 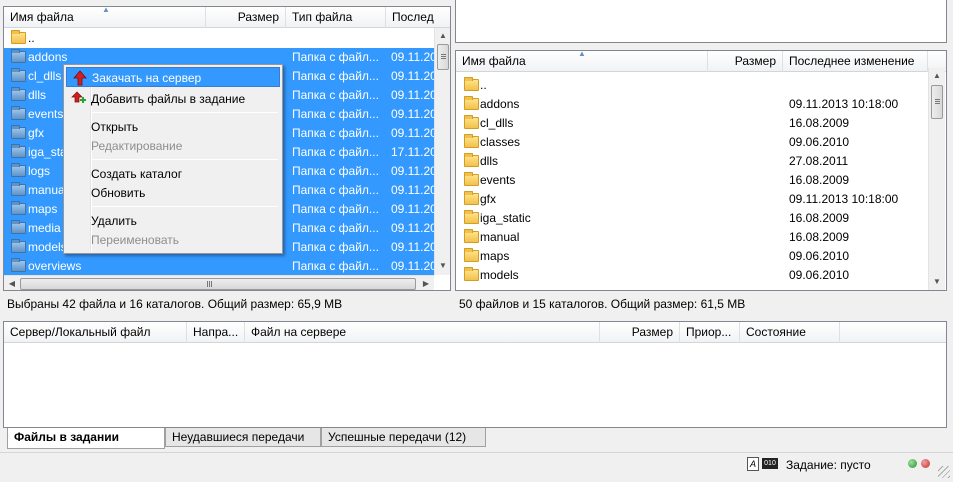 I want to click on remote-file-row: dlls 27.08.2011, so click(x=691, y=161).